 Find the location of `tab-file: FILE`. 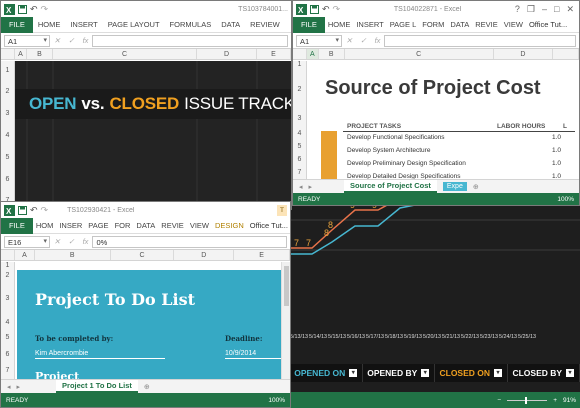

tab-file: FILE is located at coordinates (17, 24).